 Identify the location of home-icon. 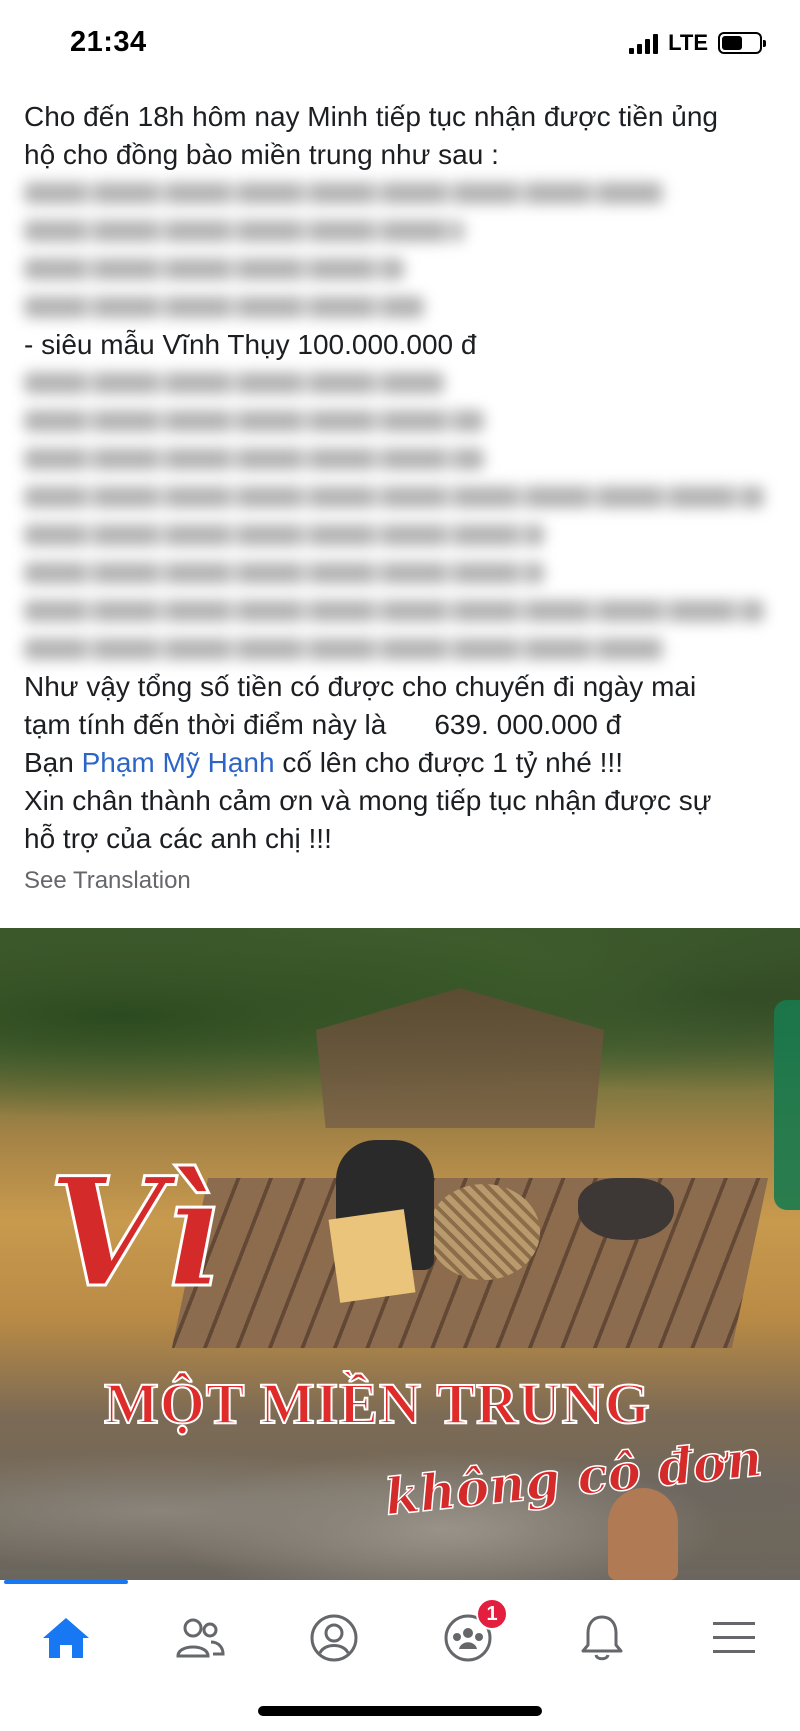
(66, 1638).